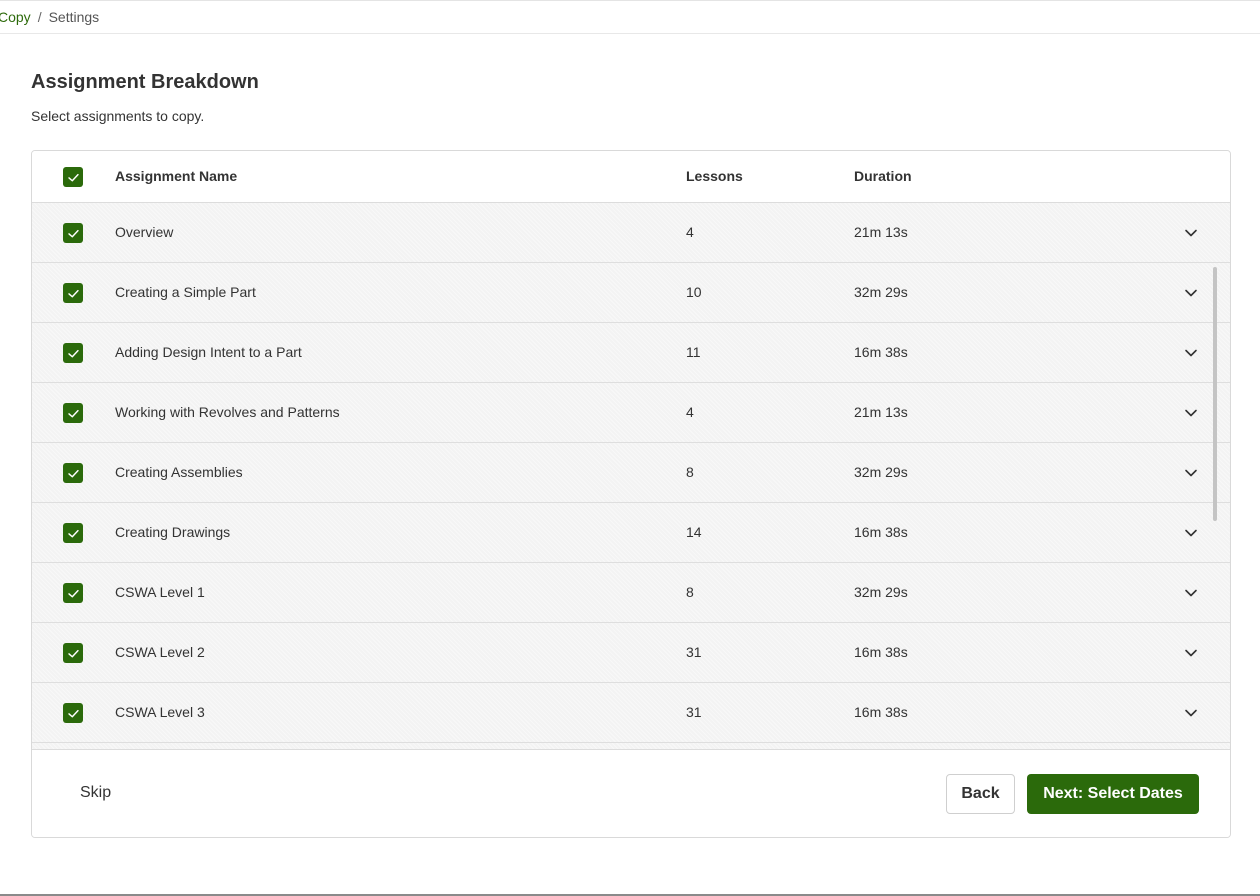 This screenshot has width=1260, height=896. I want to click on lessons-count: 14, so click(694, 532).